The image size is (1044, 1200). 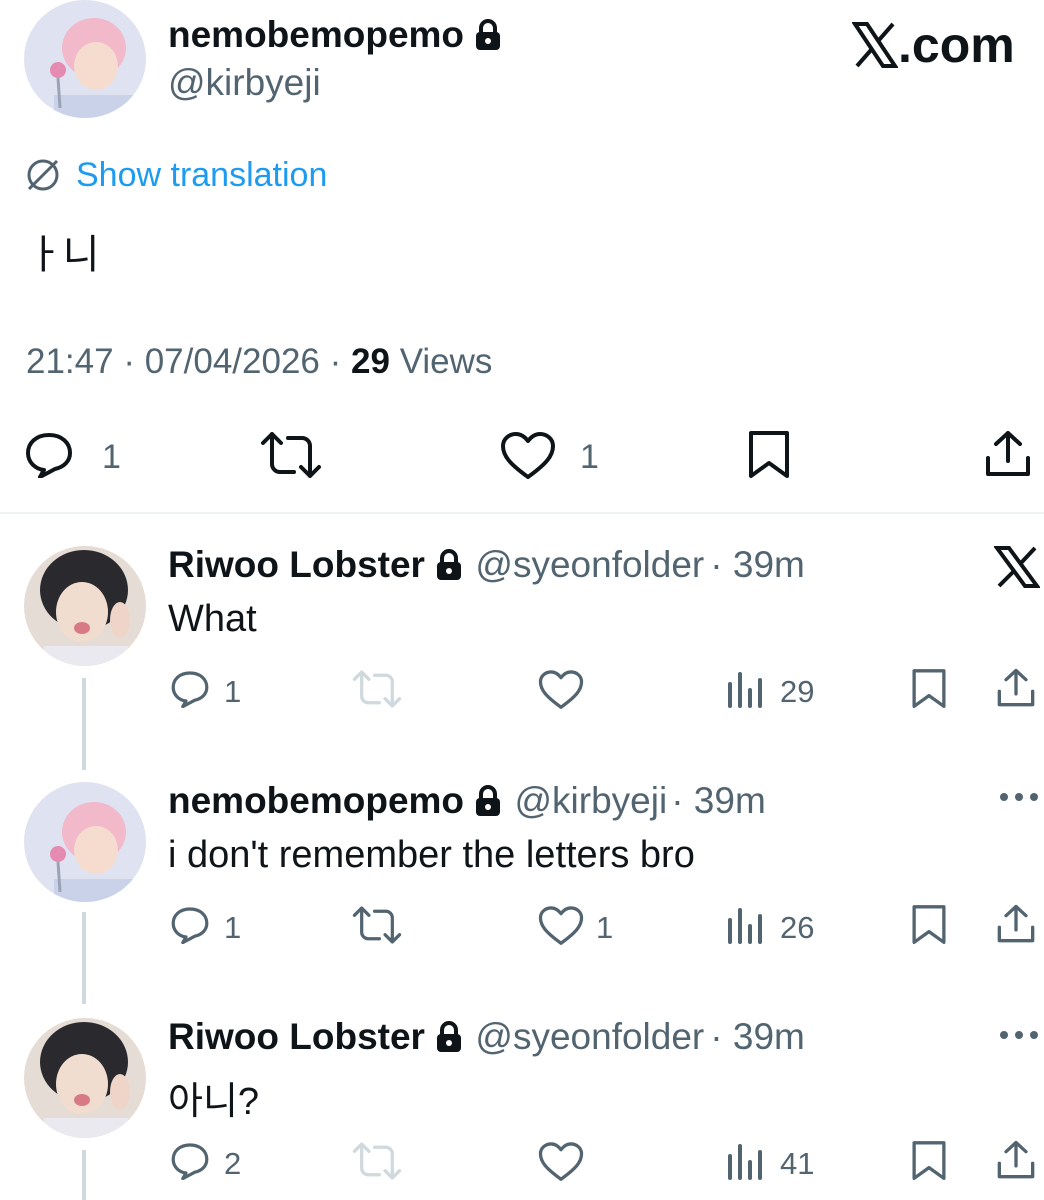 I want to click on show-translation-link: Show translation, so click(x=201, y=175).